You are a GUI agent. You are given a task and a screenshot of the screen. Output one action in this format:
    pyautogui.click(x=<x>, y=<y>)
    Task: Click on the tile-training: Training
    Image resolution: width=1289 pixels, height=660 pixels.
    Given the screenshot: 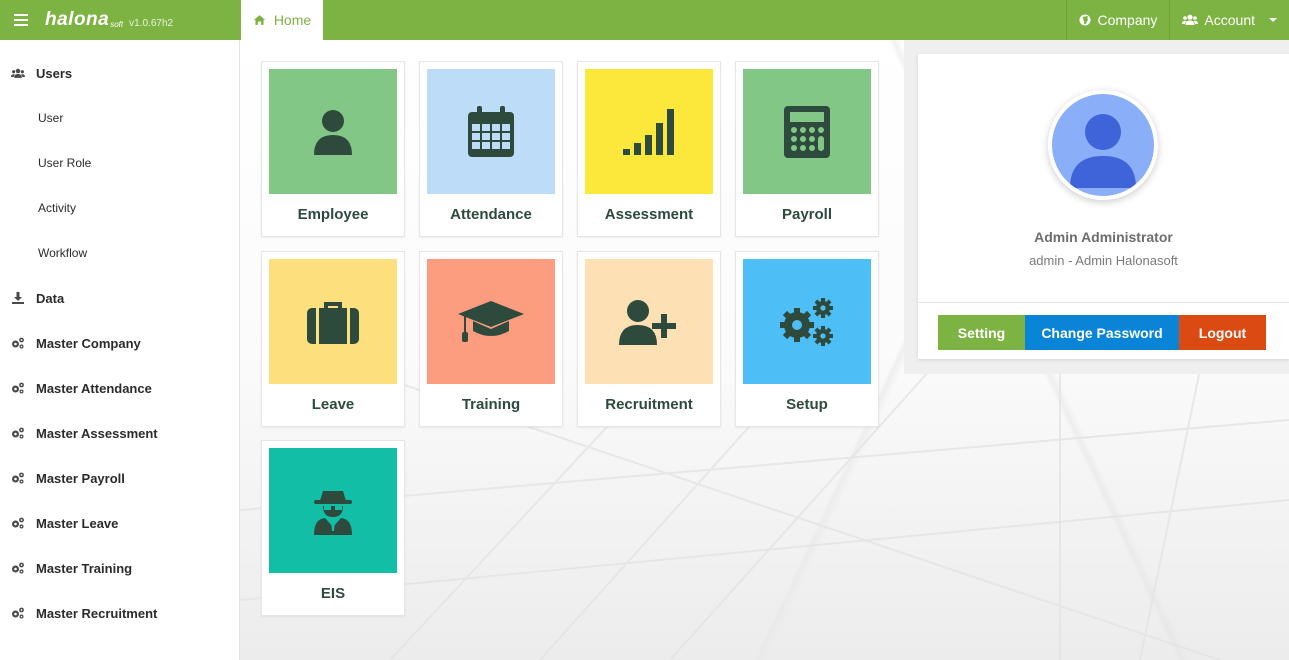 What is the action you would take?
    pyautogui.click(x=491, y=339)
    